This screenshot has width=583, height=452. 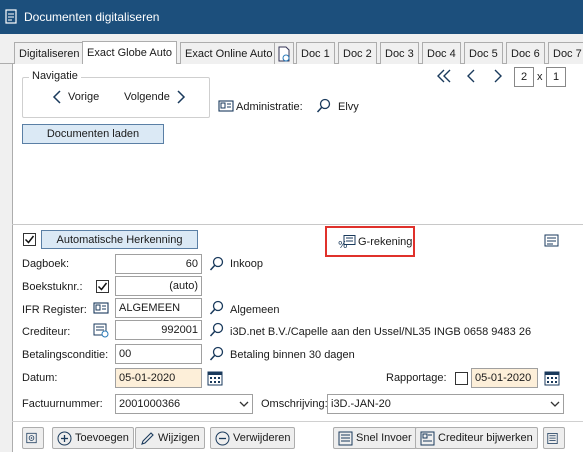 I want to click on settings-button, so click(x=33, y=438).